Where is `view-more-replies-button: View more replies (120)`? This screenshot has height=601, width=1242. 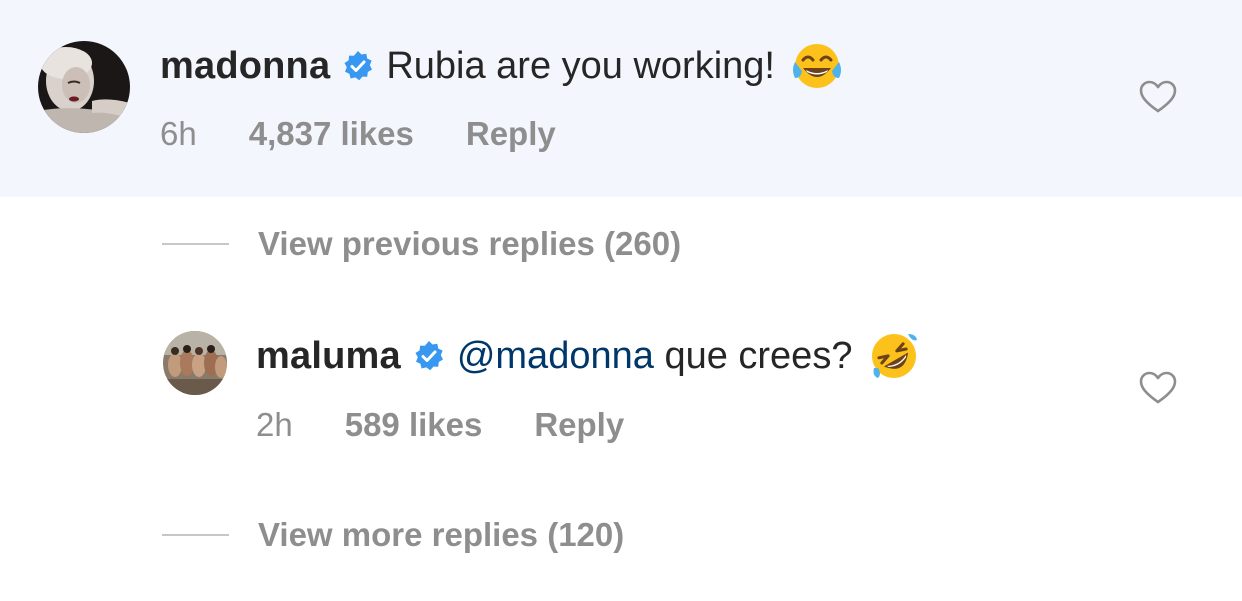
view-more-replies-button: View more replies (120) is located at coordinates (393, 535).